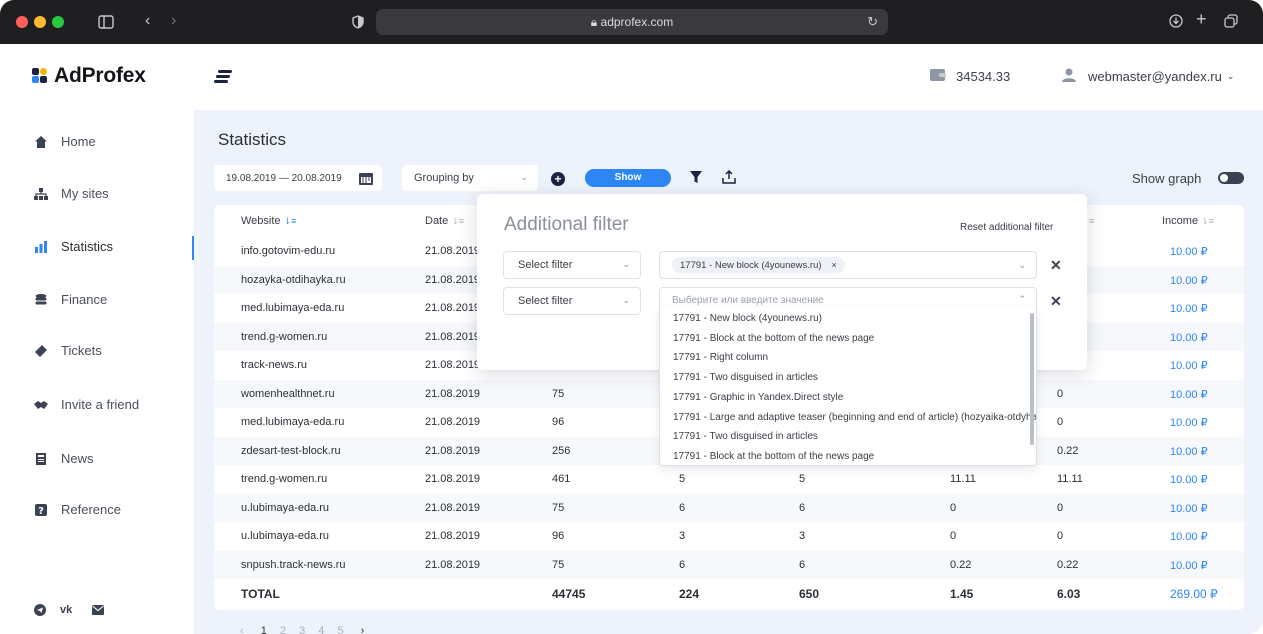 The height and width of the screenshot is (634, 1263). Describe the element at coordinates (962, 594) in the screenshot. I see `total-cell: 1.45` at that location.